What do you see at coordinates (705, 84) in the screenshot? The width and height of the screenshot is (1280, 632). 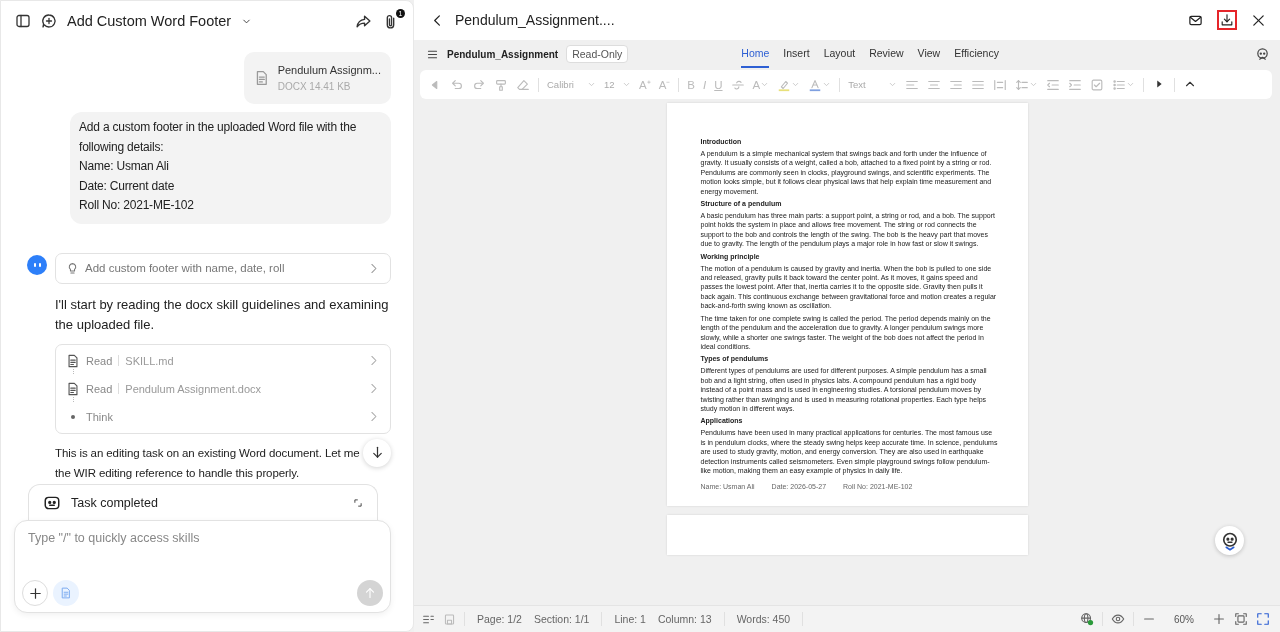 I see `format-glyph-button: I` at bounding box center [705, 84].